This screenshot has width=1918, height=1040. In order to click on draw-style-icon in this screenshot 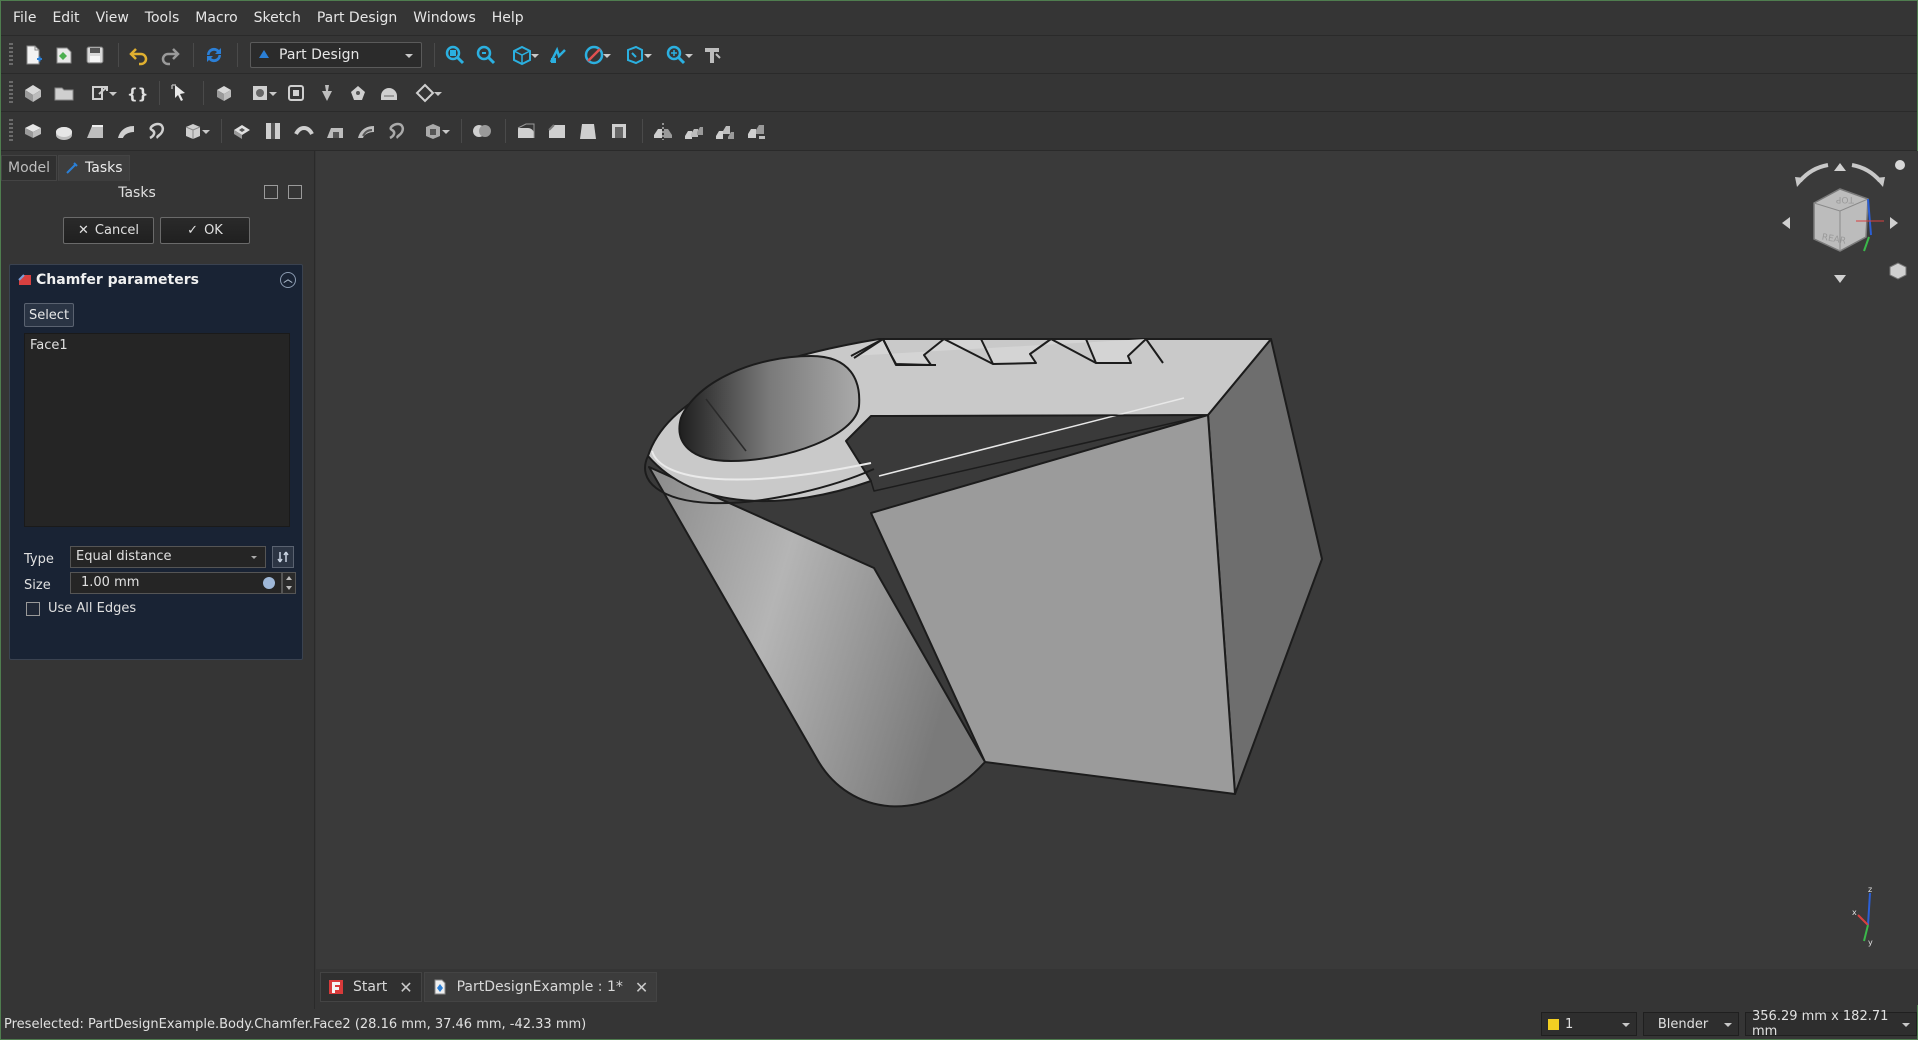, I will do `click(594, 55)`.